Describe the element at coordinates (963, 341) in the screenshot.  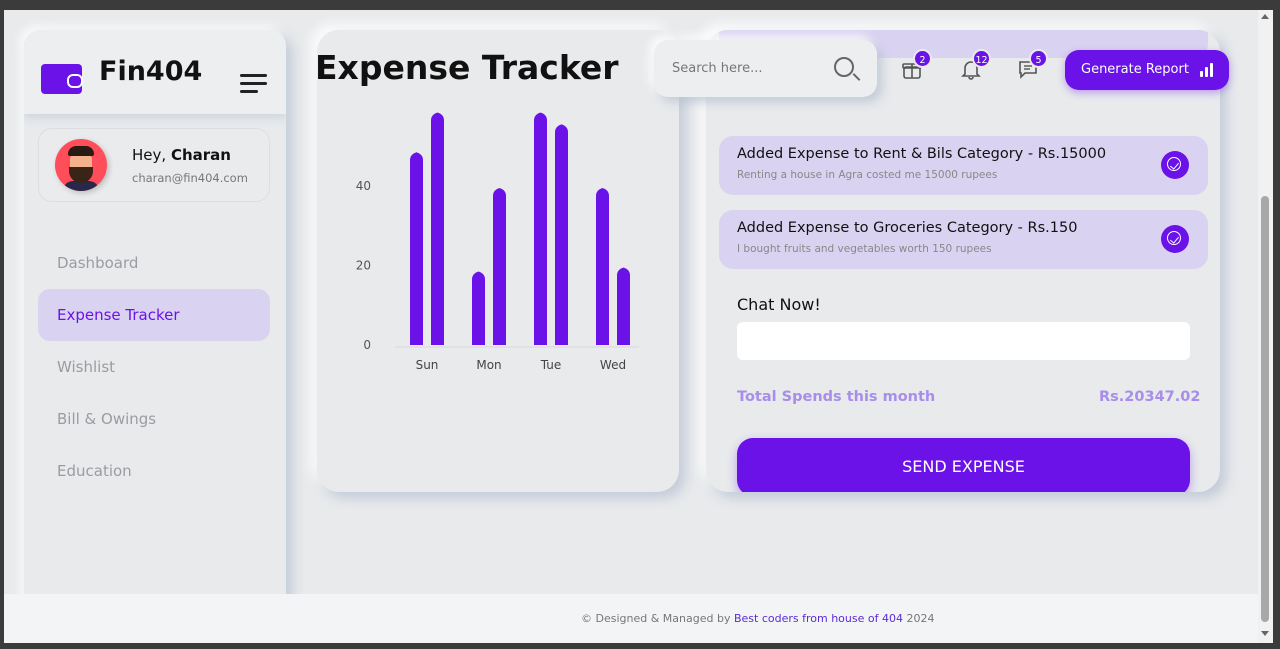
I see `chat-input` at that location.